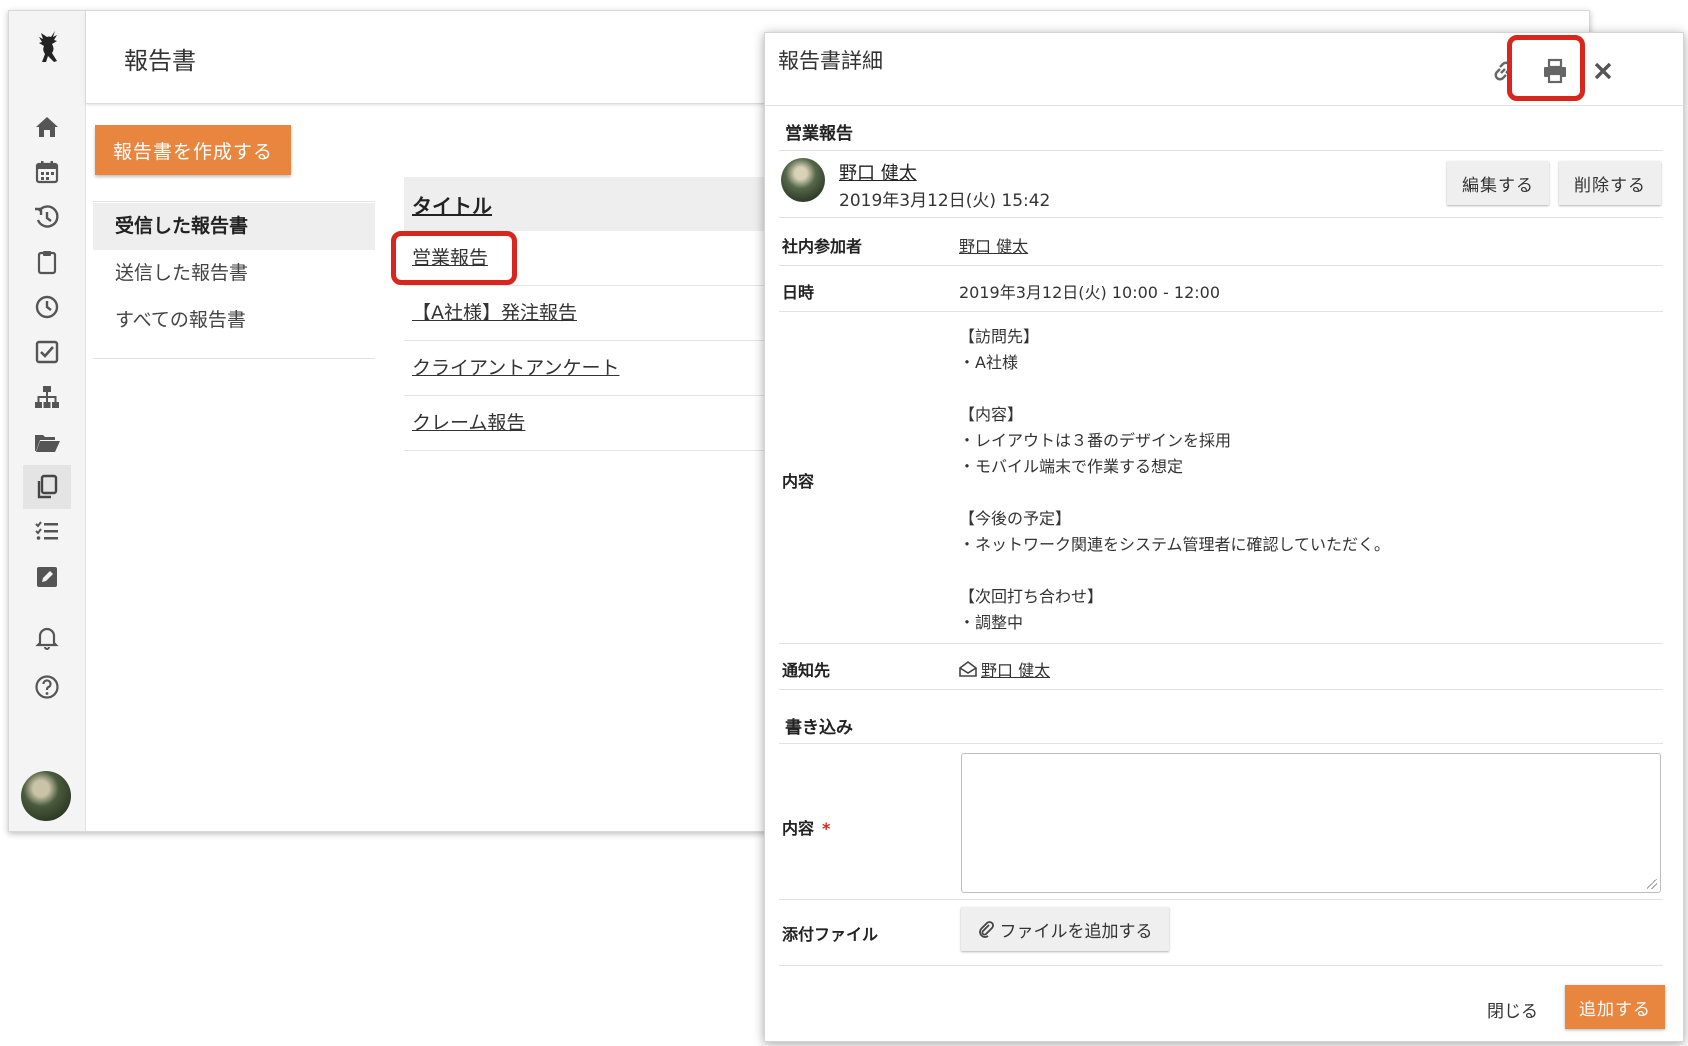 Image resolution: width=1688 pixels, height=1046 pixels. Describe the element at coordinates (993, 245) in the screenshot. I see `participants-value: 野口 健太` at that location.